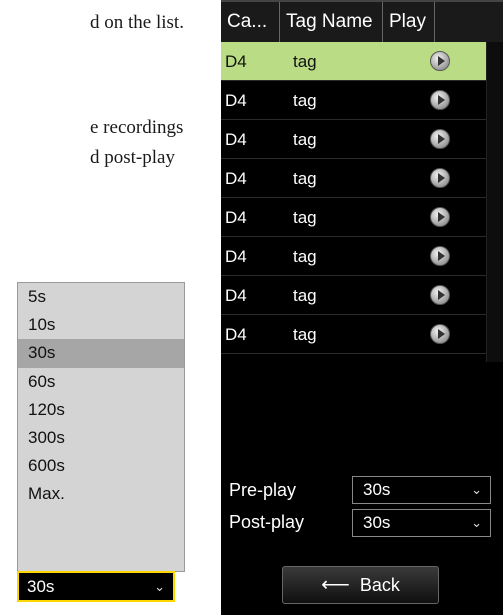 The height and width of the screenshot is (615, 503). Describe the element at coordinates (494, 202) in the screenshot. I see `scrollbar` at that location.